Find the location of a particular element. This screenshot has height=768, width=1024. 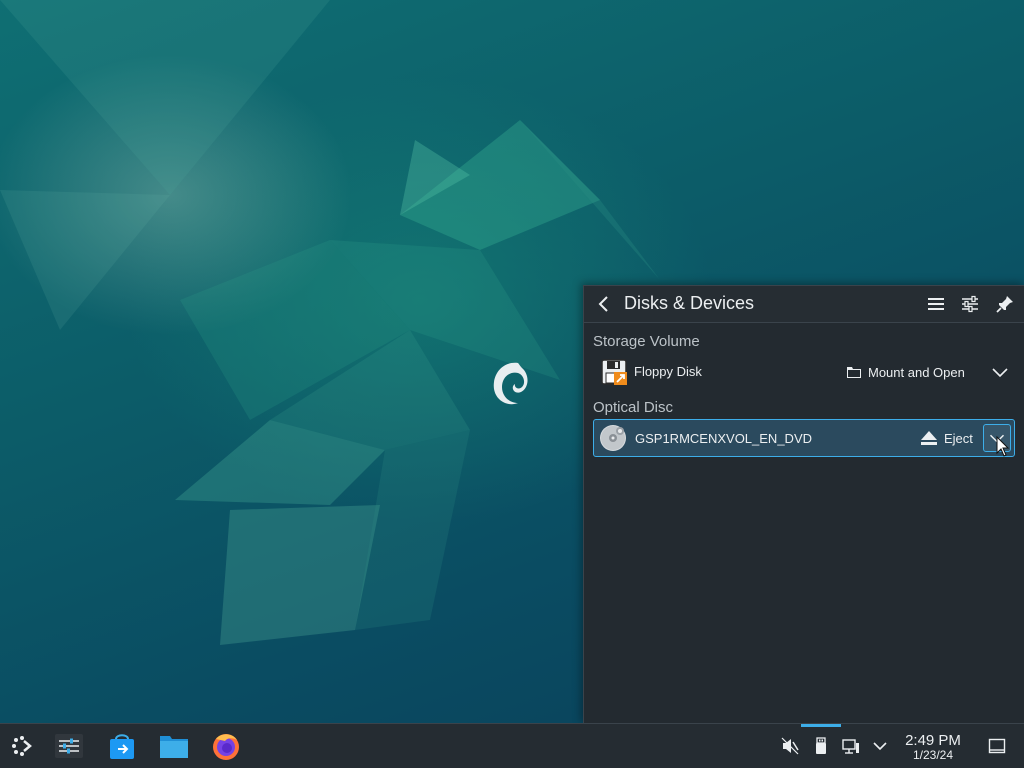

clock-time: 2:49 PM is located at coordinates (933, 740).